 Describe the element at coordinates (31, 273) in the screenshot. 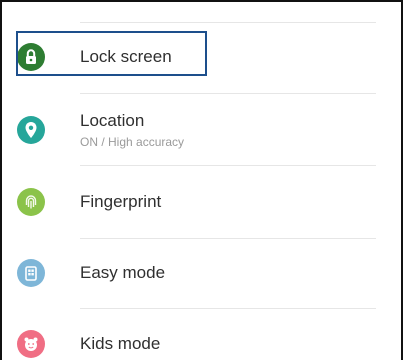

I see `easy-mode-icon` at that location.